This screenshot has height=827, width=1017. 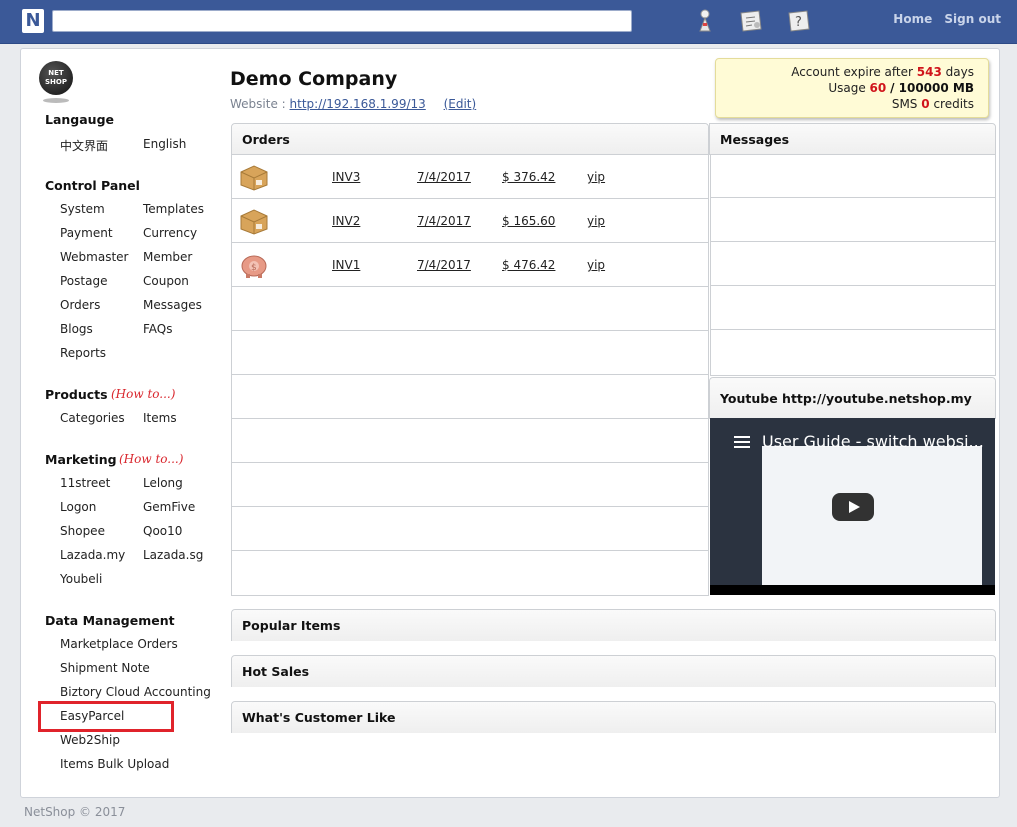 I want to click on language-title: Langauge, so click(x=80, y=119).